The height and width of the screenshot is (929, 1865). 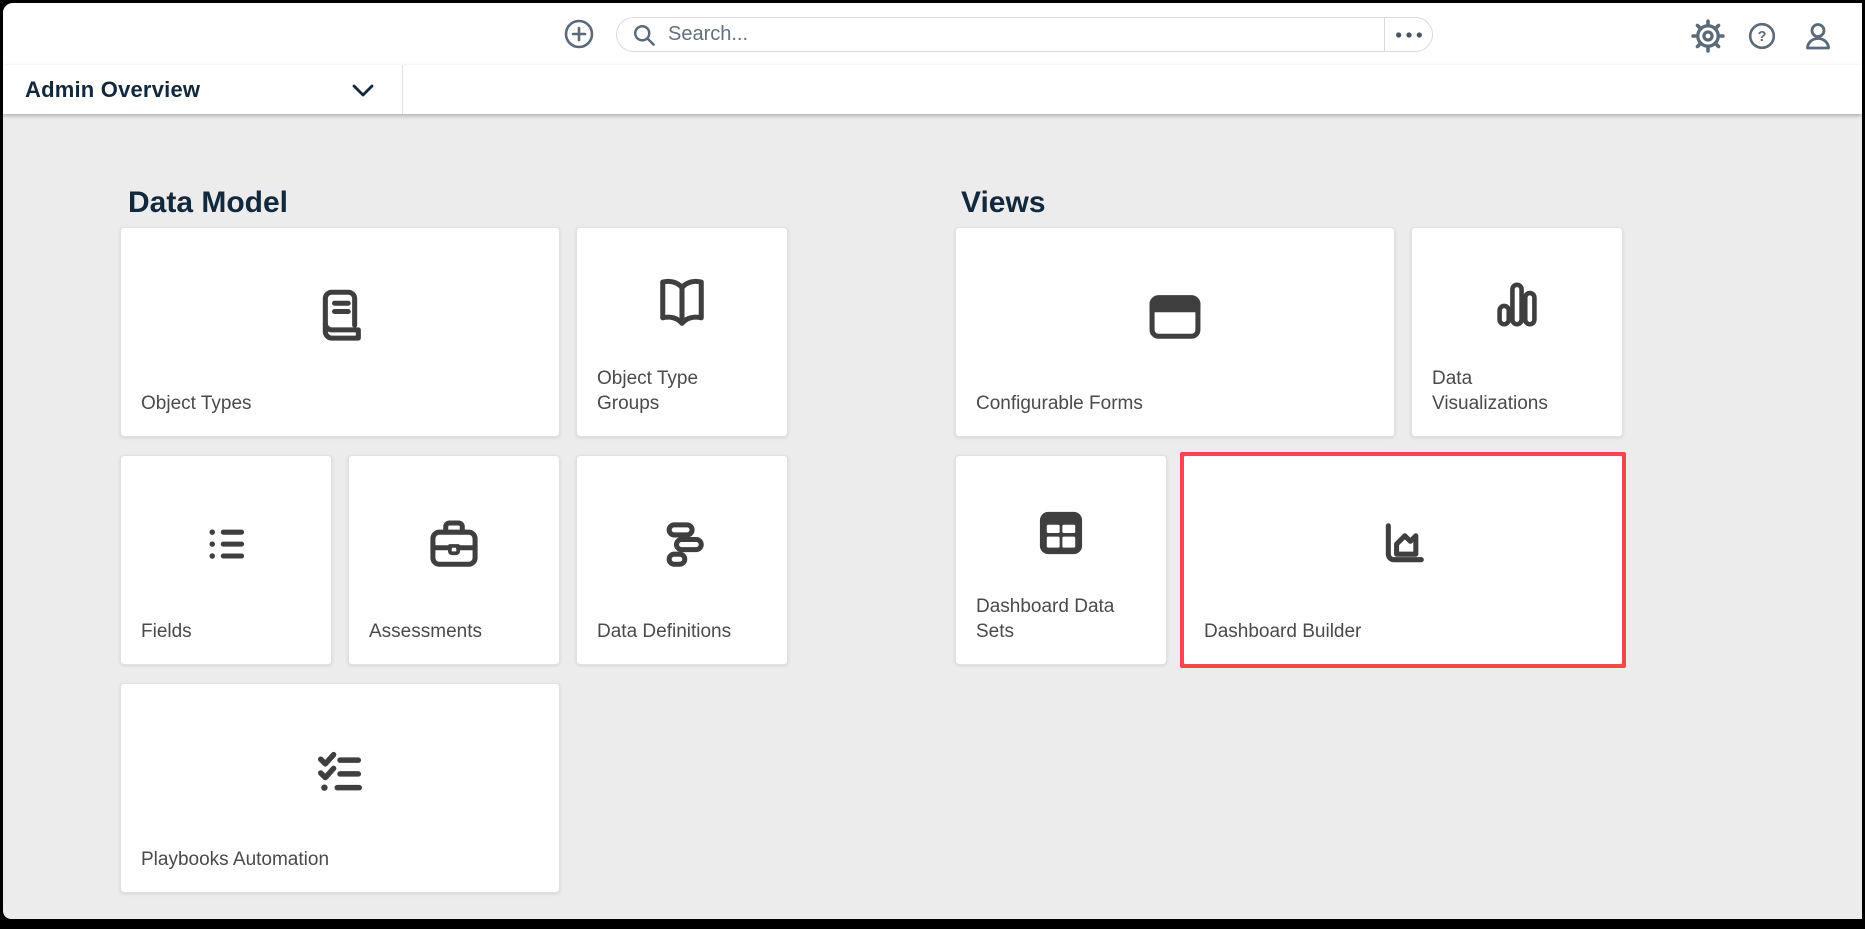 I want to click on bar-chart-icon, so click(x=1517, y=297).